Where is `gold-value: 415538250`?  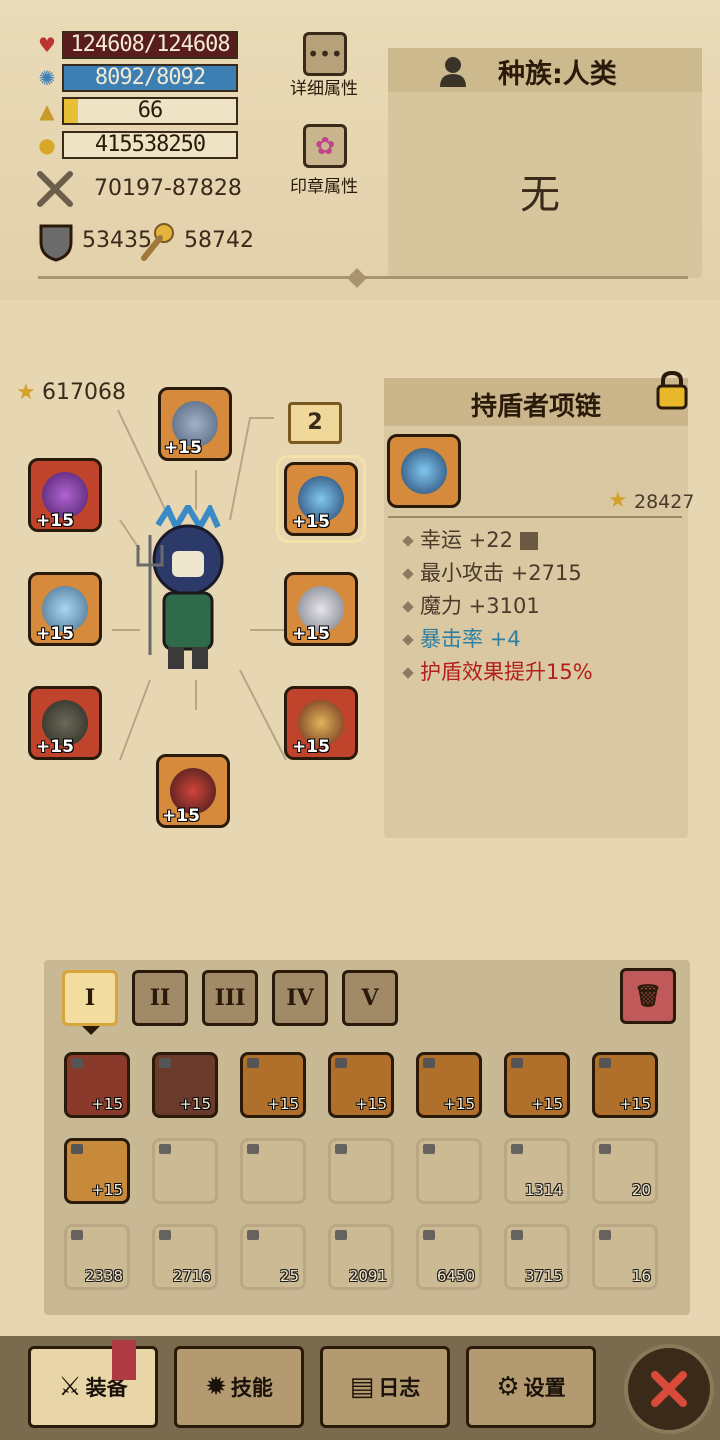
gold-value: 415538250 is located at coordinates (150, 144).